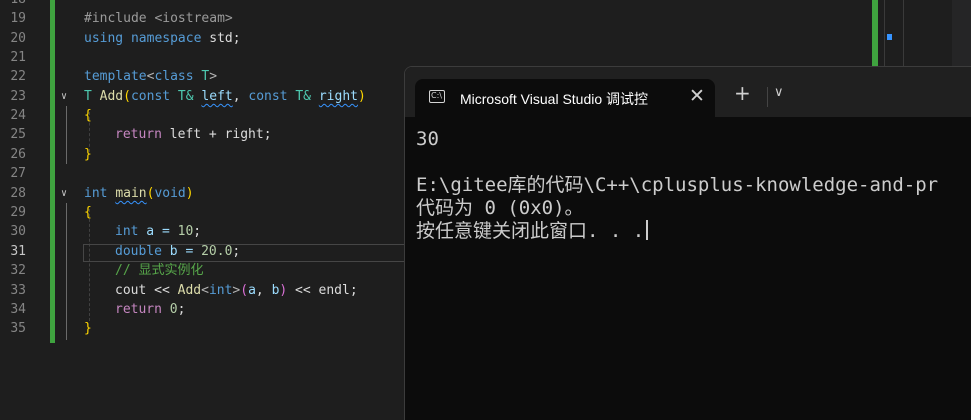 The width and height of the screenshot is (971, 420). I want to click on close-tab-icon: ✕, so click(697, 96).